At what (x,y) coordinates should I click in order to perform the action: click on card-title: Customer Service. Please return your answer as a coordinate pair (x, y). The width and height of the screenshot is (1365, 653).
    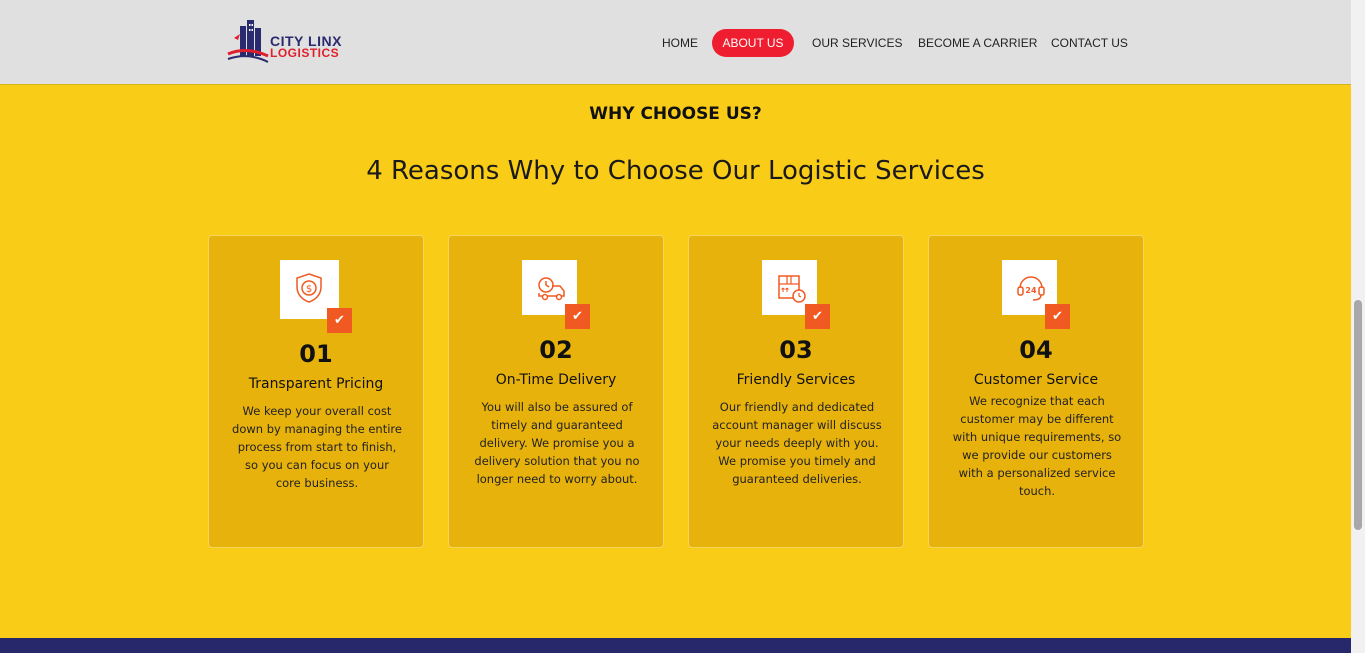
    Looking at the image, I should click on (1036, 380).